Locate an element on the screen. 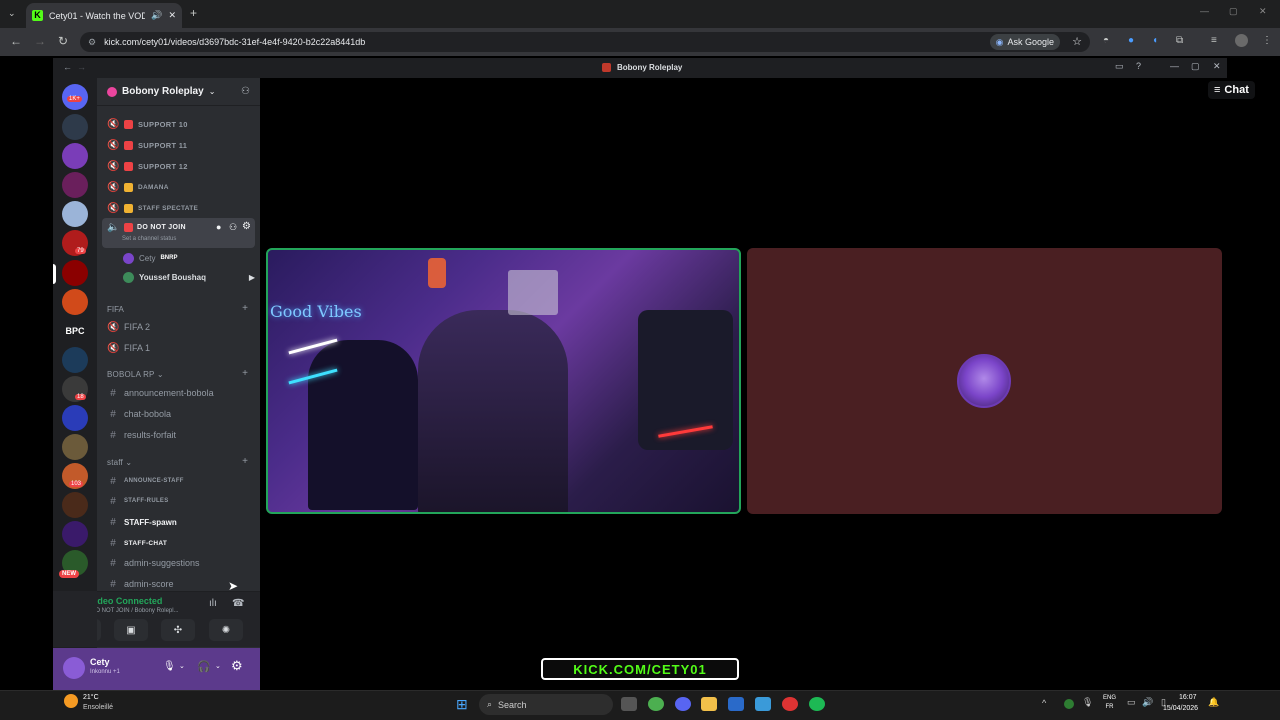 This screenshot has height=720, width=1280. text-channel: # announcement-bobola is located at coordinates (160, 393).